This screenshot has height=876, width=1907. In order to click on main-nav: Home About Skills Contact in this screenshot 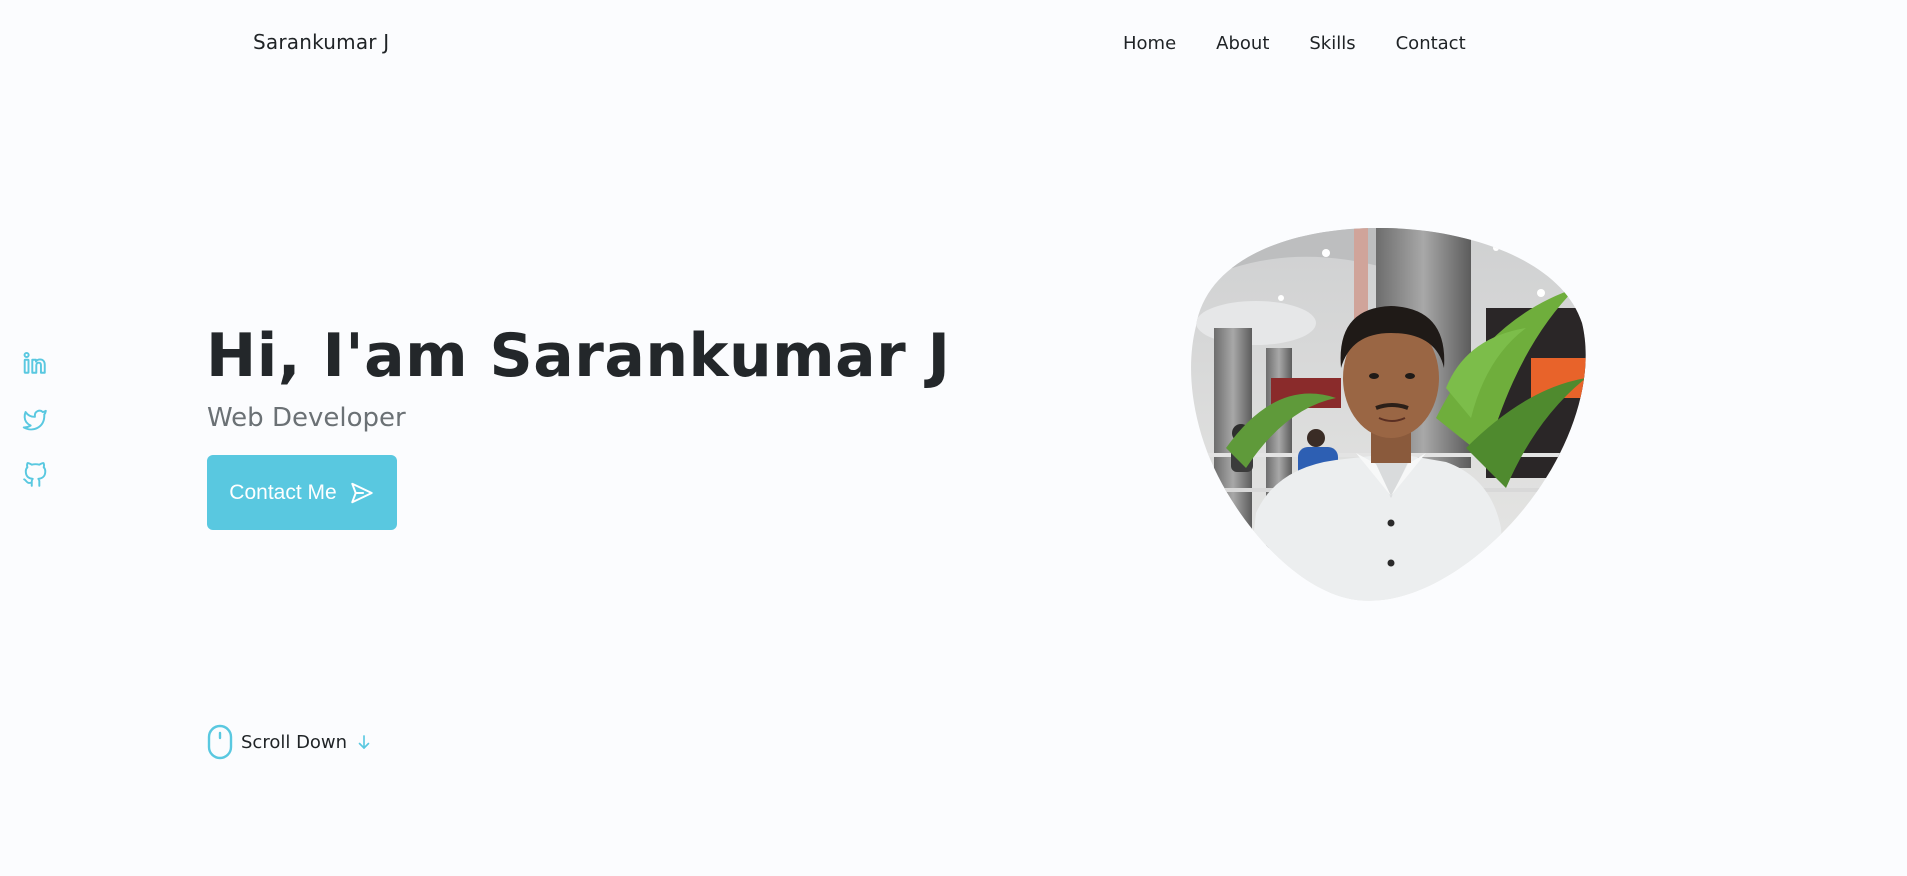, I will do `click(1294, 43)`.